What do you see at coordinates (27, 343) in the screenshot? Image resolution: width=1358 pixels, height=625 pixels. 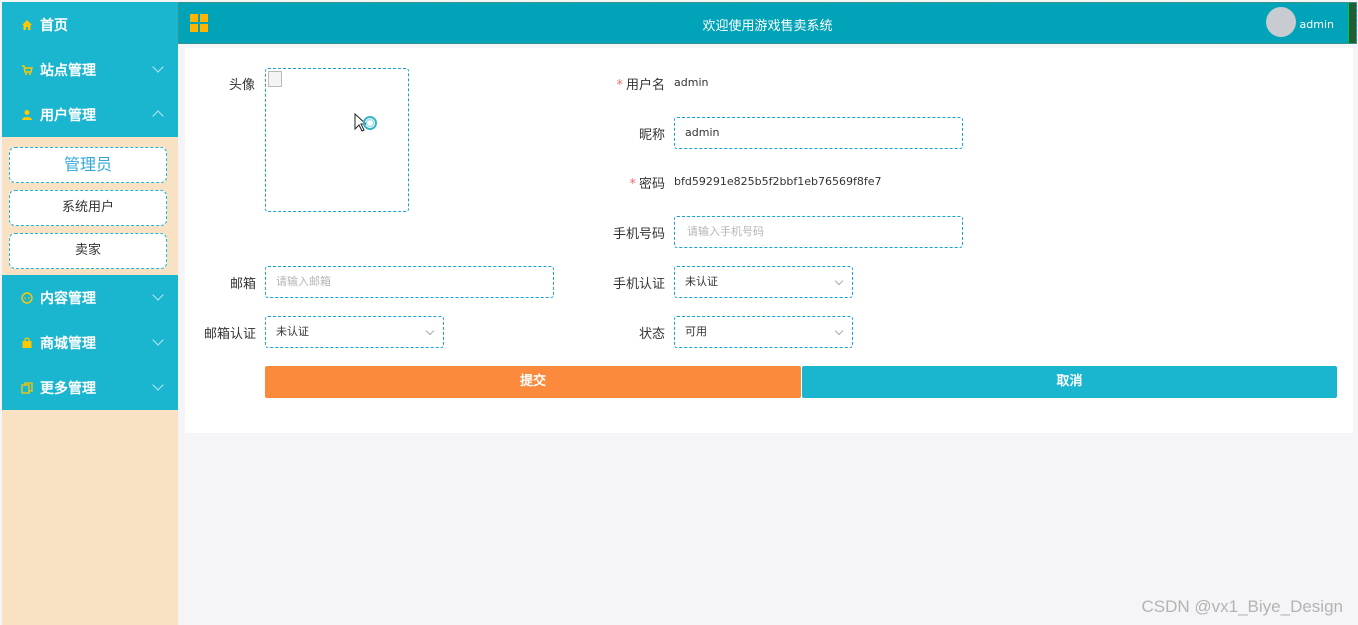 I see `bag-icon` at bounding box center [27, 343].